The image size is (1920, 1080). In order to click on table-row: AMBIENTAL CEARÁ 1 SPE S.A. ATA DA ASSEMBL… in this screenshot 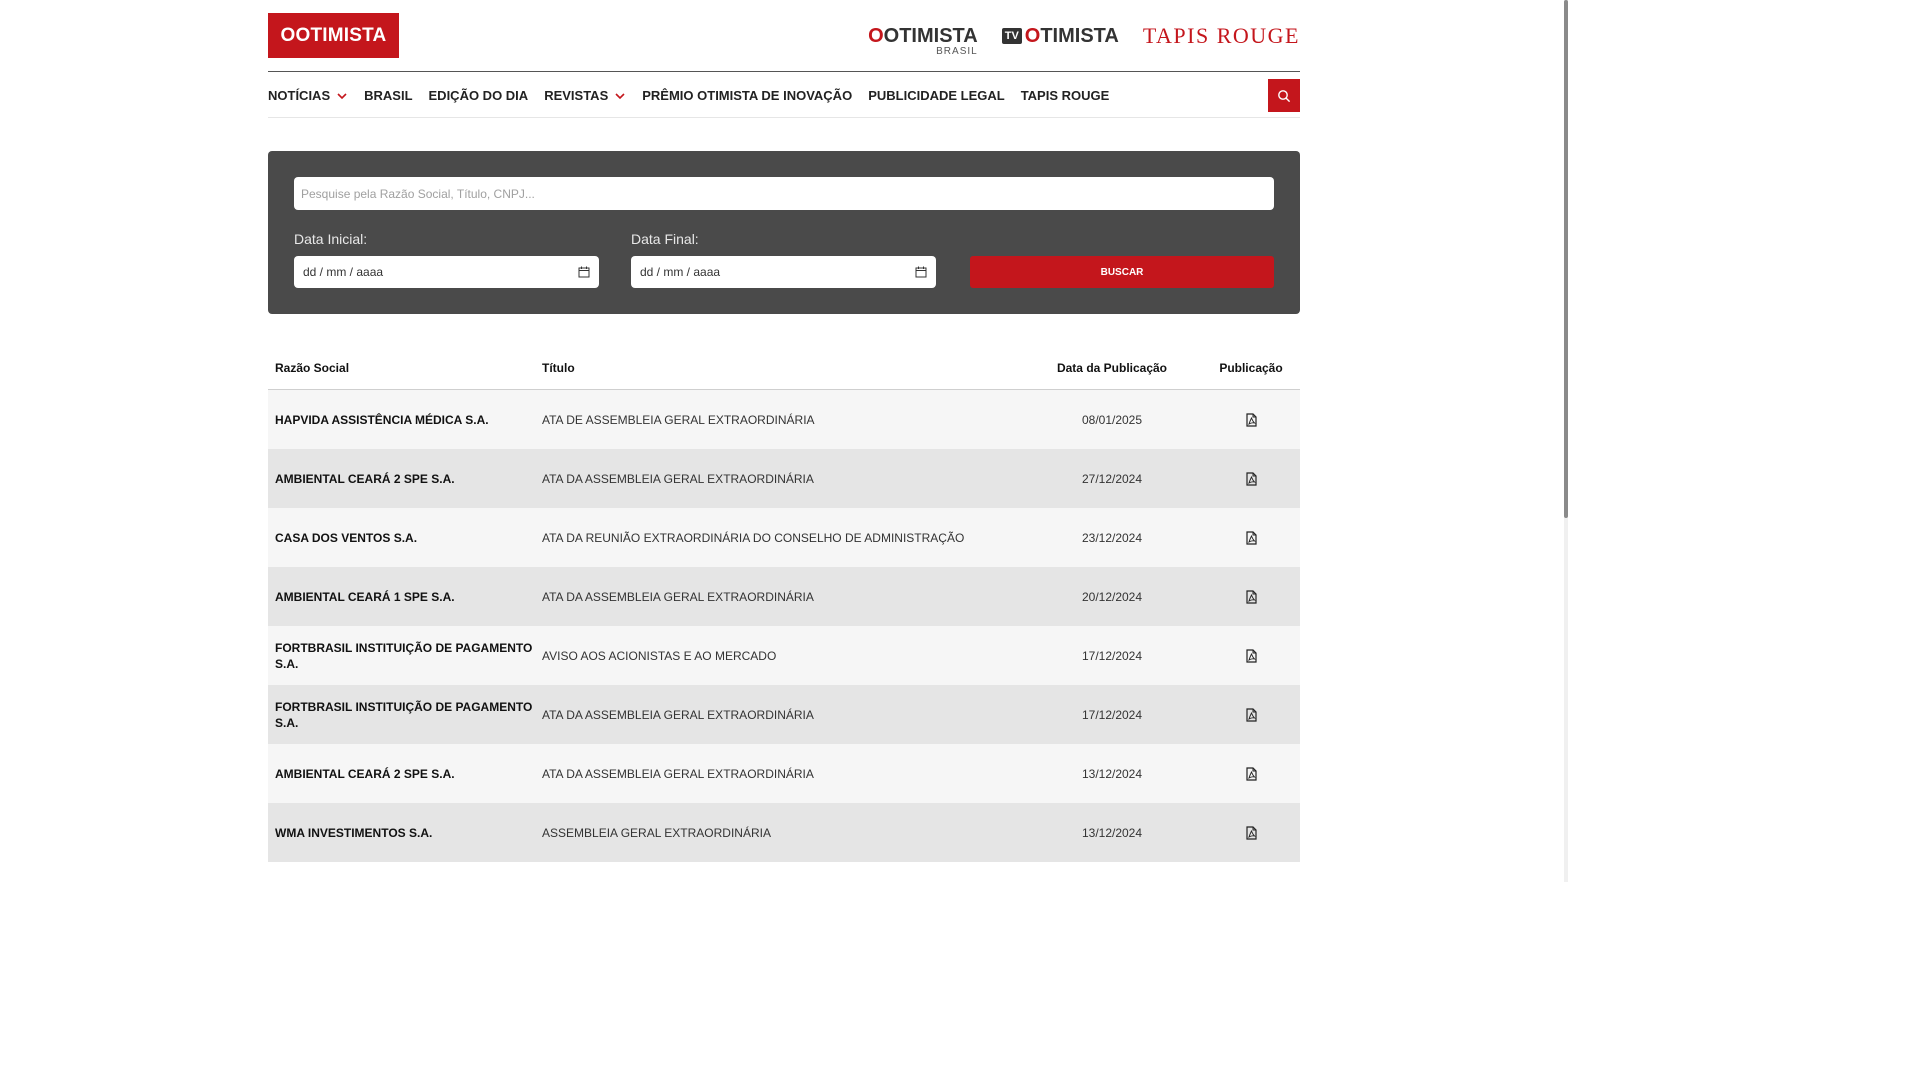, I will do `click(784, 596)`.